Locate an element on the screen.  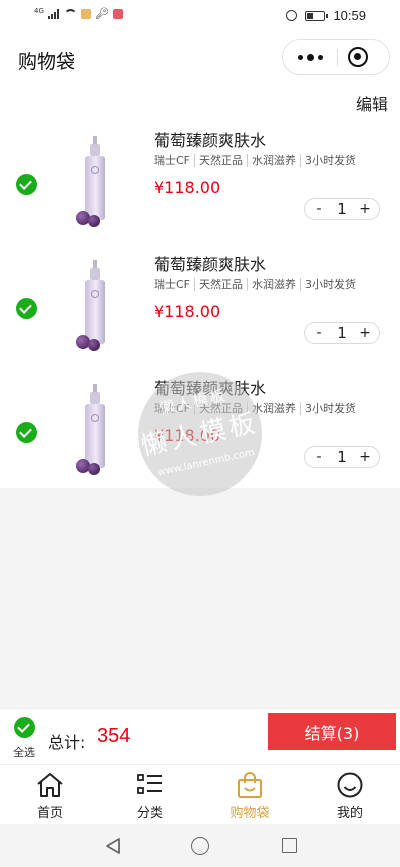
home-circle-icon is located at coordinates (200, 846).